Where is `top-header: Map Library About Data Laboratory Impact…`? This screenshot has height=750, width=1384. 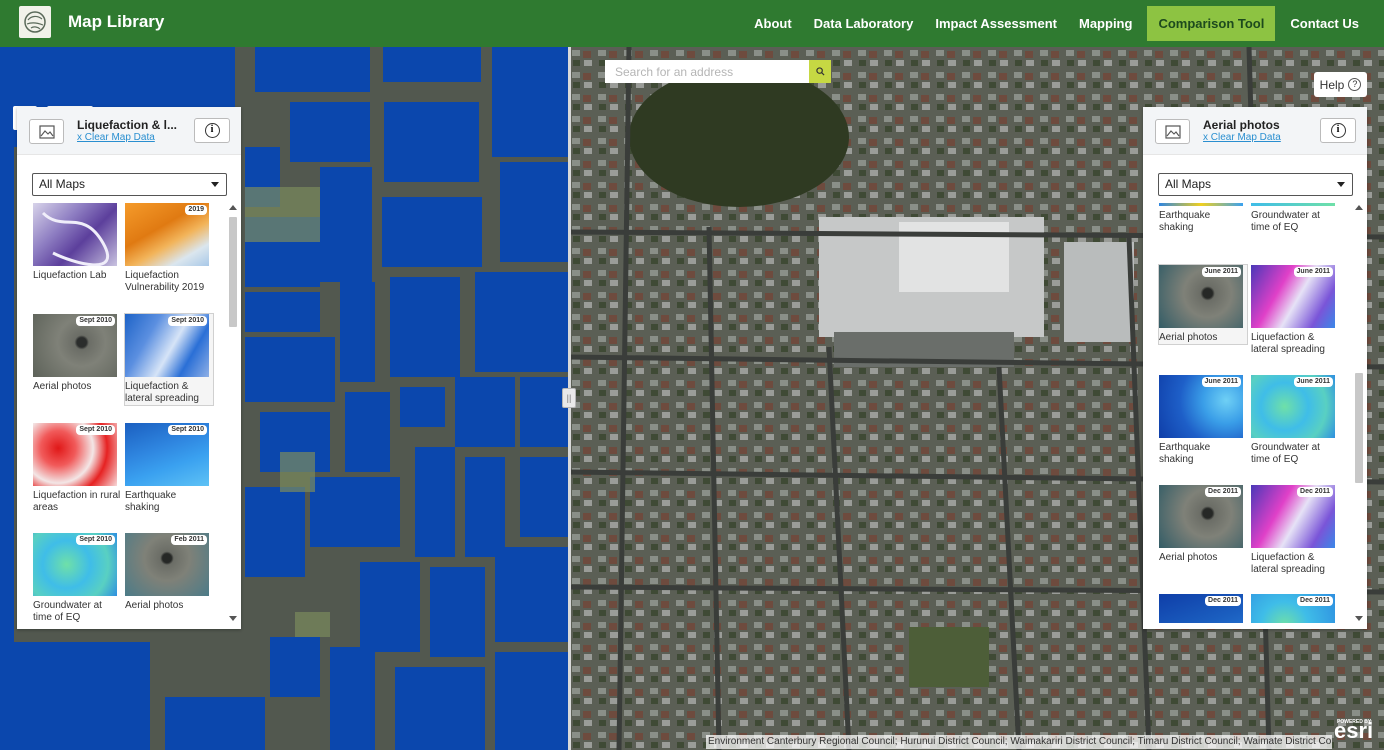 top-header: Map Library About Data Laboratory Impact… is located at coordinates (692, 23).